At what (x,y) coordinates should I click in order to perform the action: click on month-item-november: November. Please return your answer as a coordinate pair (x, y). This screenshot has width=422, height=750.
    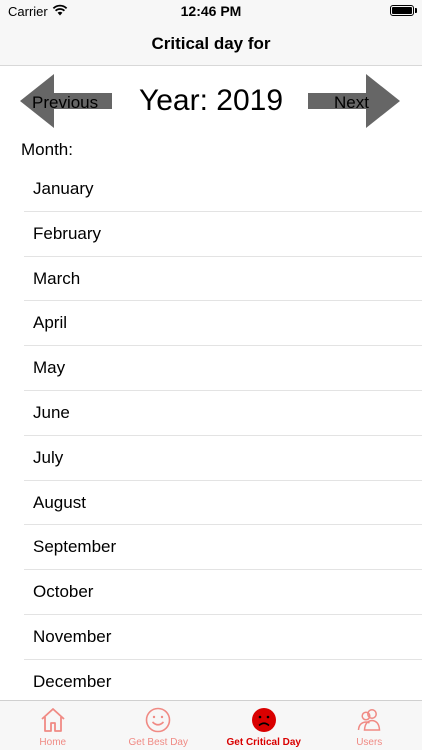
    Looking at the image, I should click on (223, 637).